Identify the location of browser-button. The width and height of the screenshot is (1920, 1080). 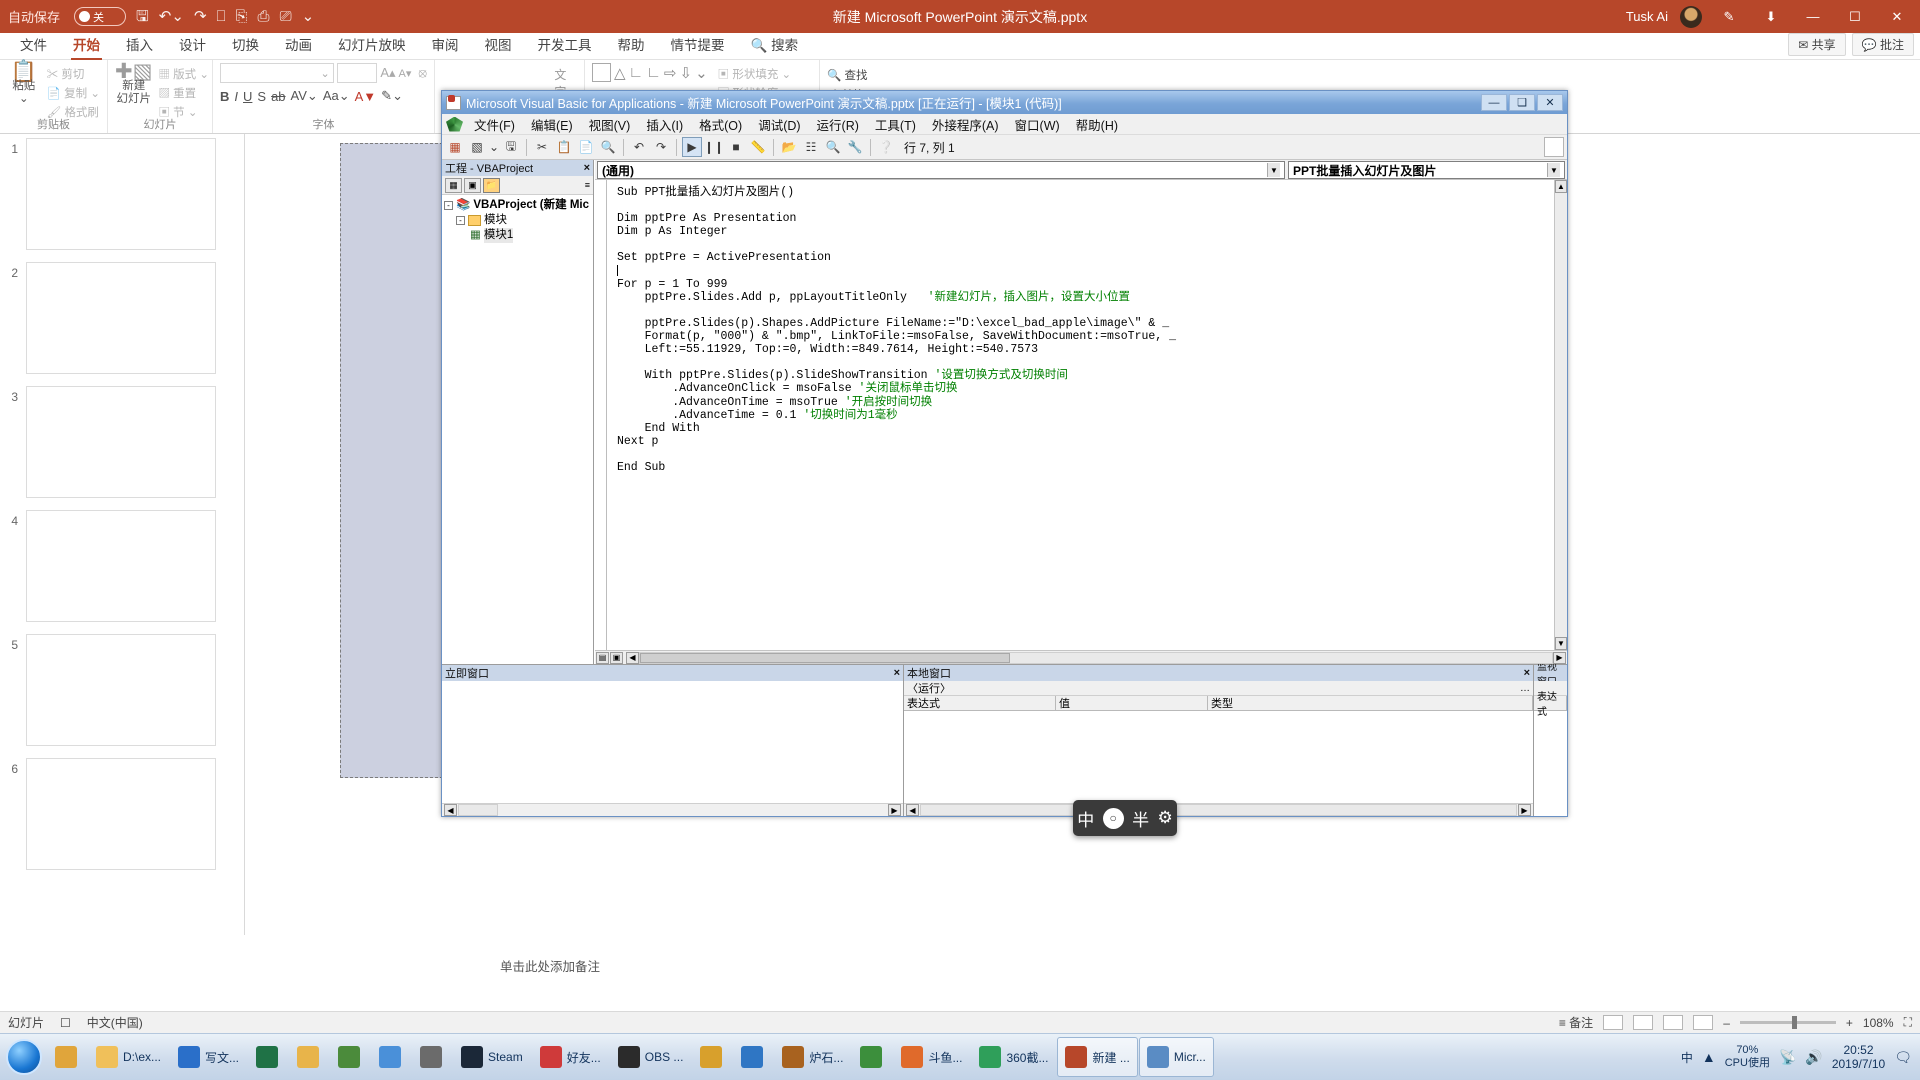
(712, 1057).